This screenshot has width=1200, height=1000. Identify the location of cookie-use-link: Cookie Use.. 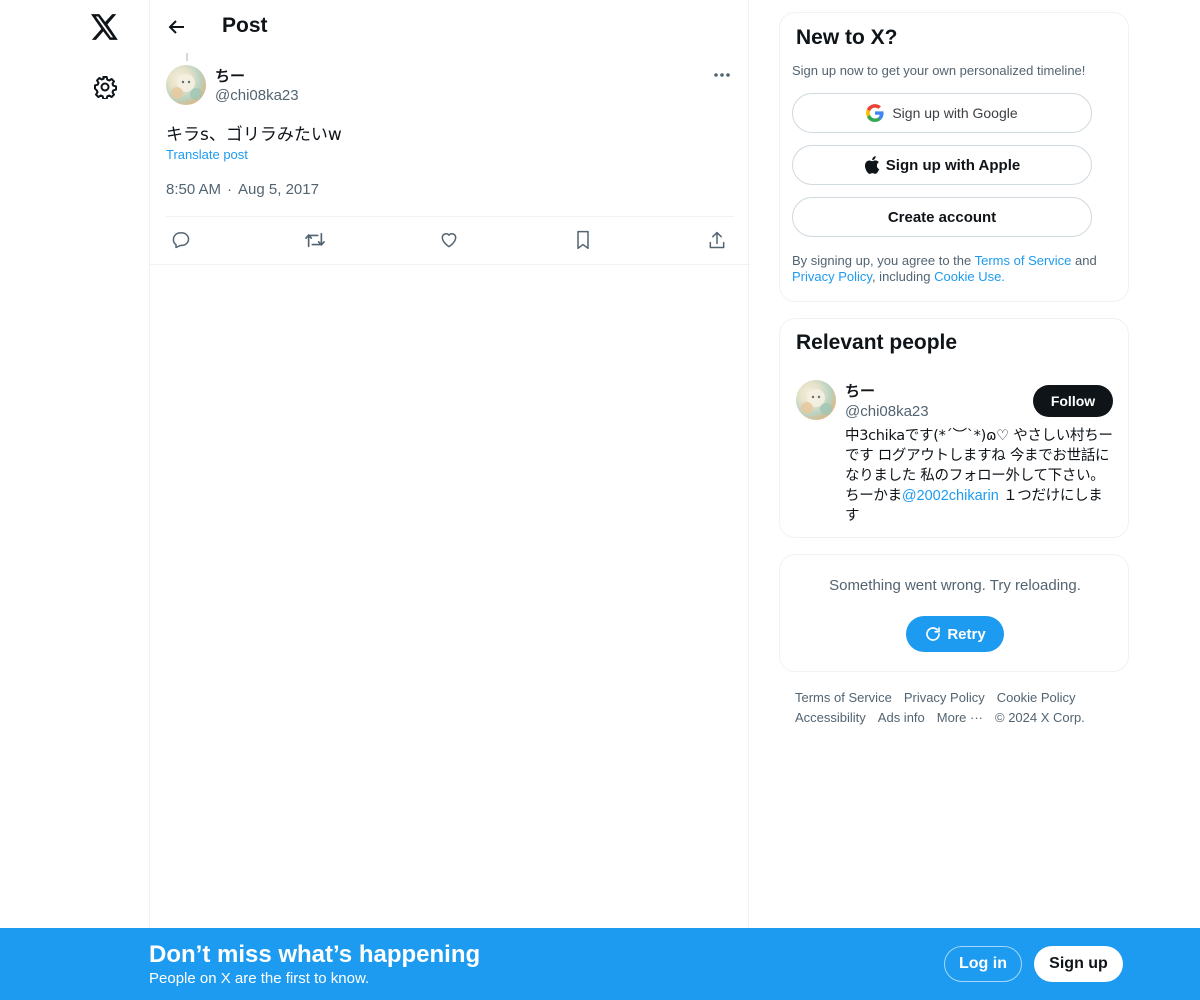
(969, 276).